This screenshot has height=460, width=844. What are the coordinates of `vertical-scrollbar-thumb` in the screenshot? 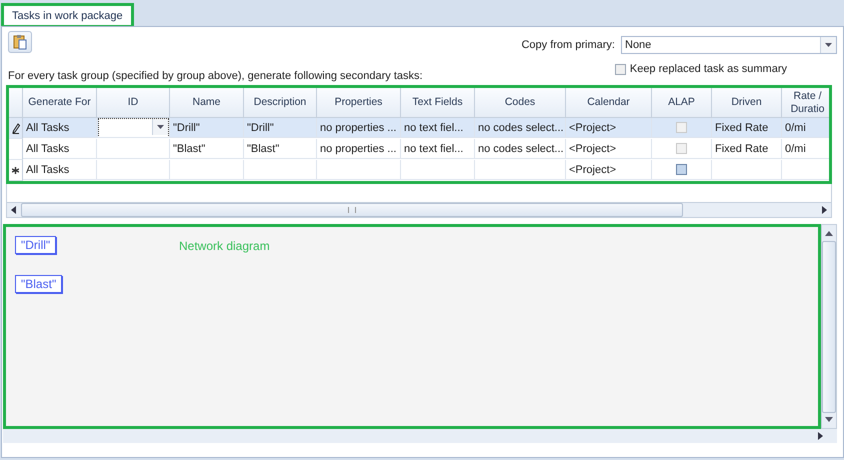 It's located at (829, 326).